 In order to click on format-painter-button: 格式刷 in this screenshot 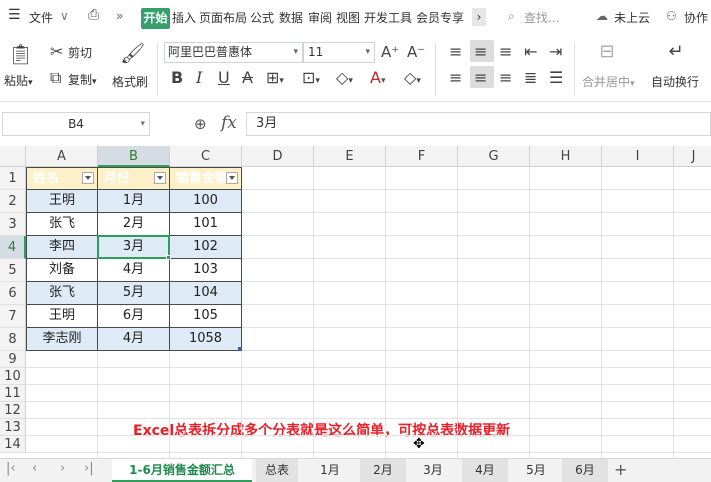, I will do `click(130, 81)`.